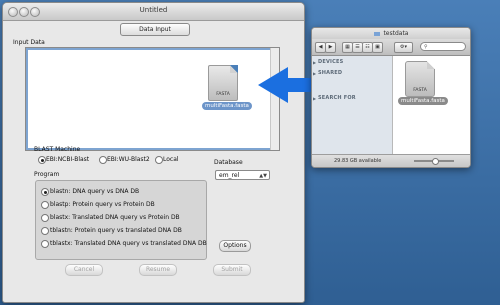 This screenshot has width=500, height=305. I want to click on disk-space-status: 29.83 GB available, so click(358, 161).